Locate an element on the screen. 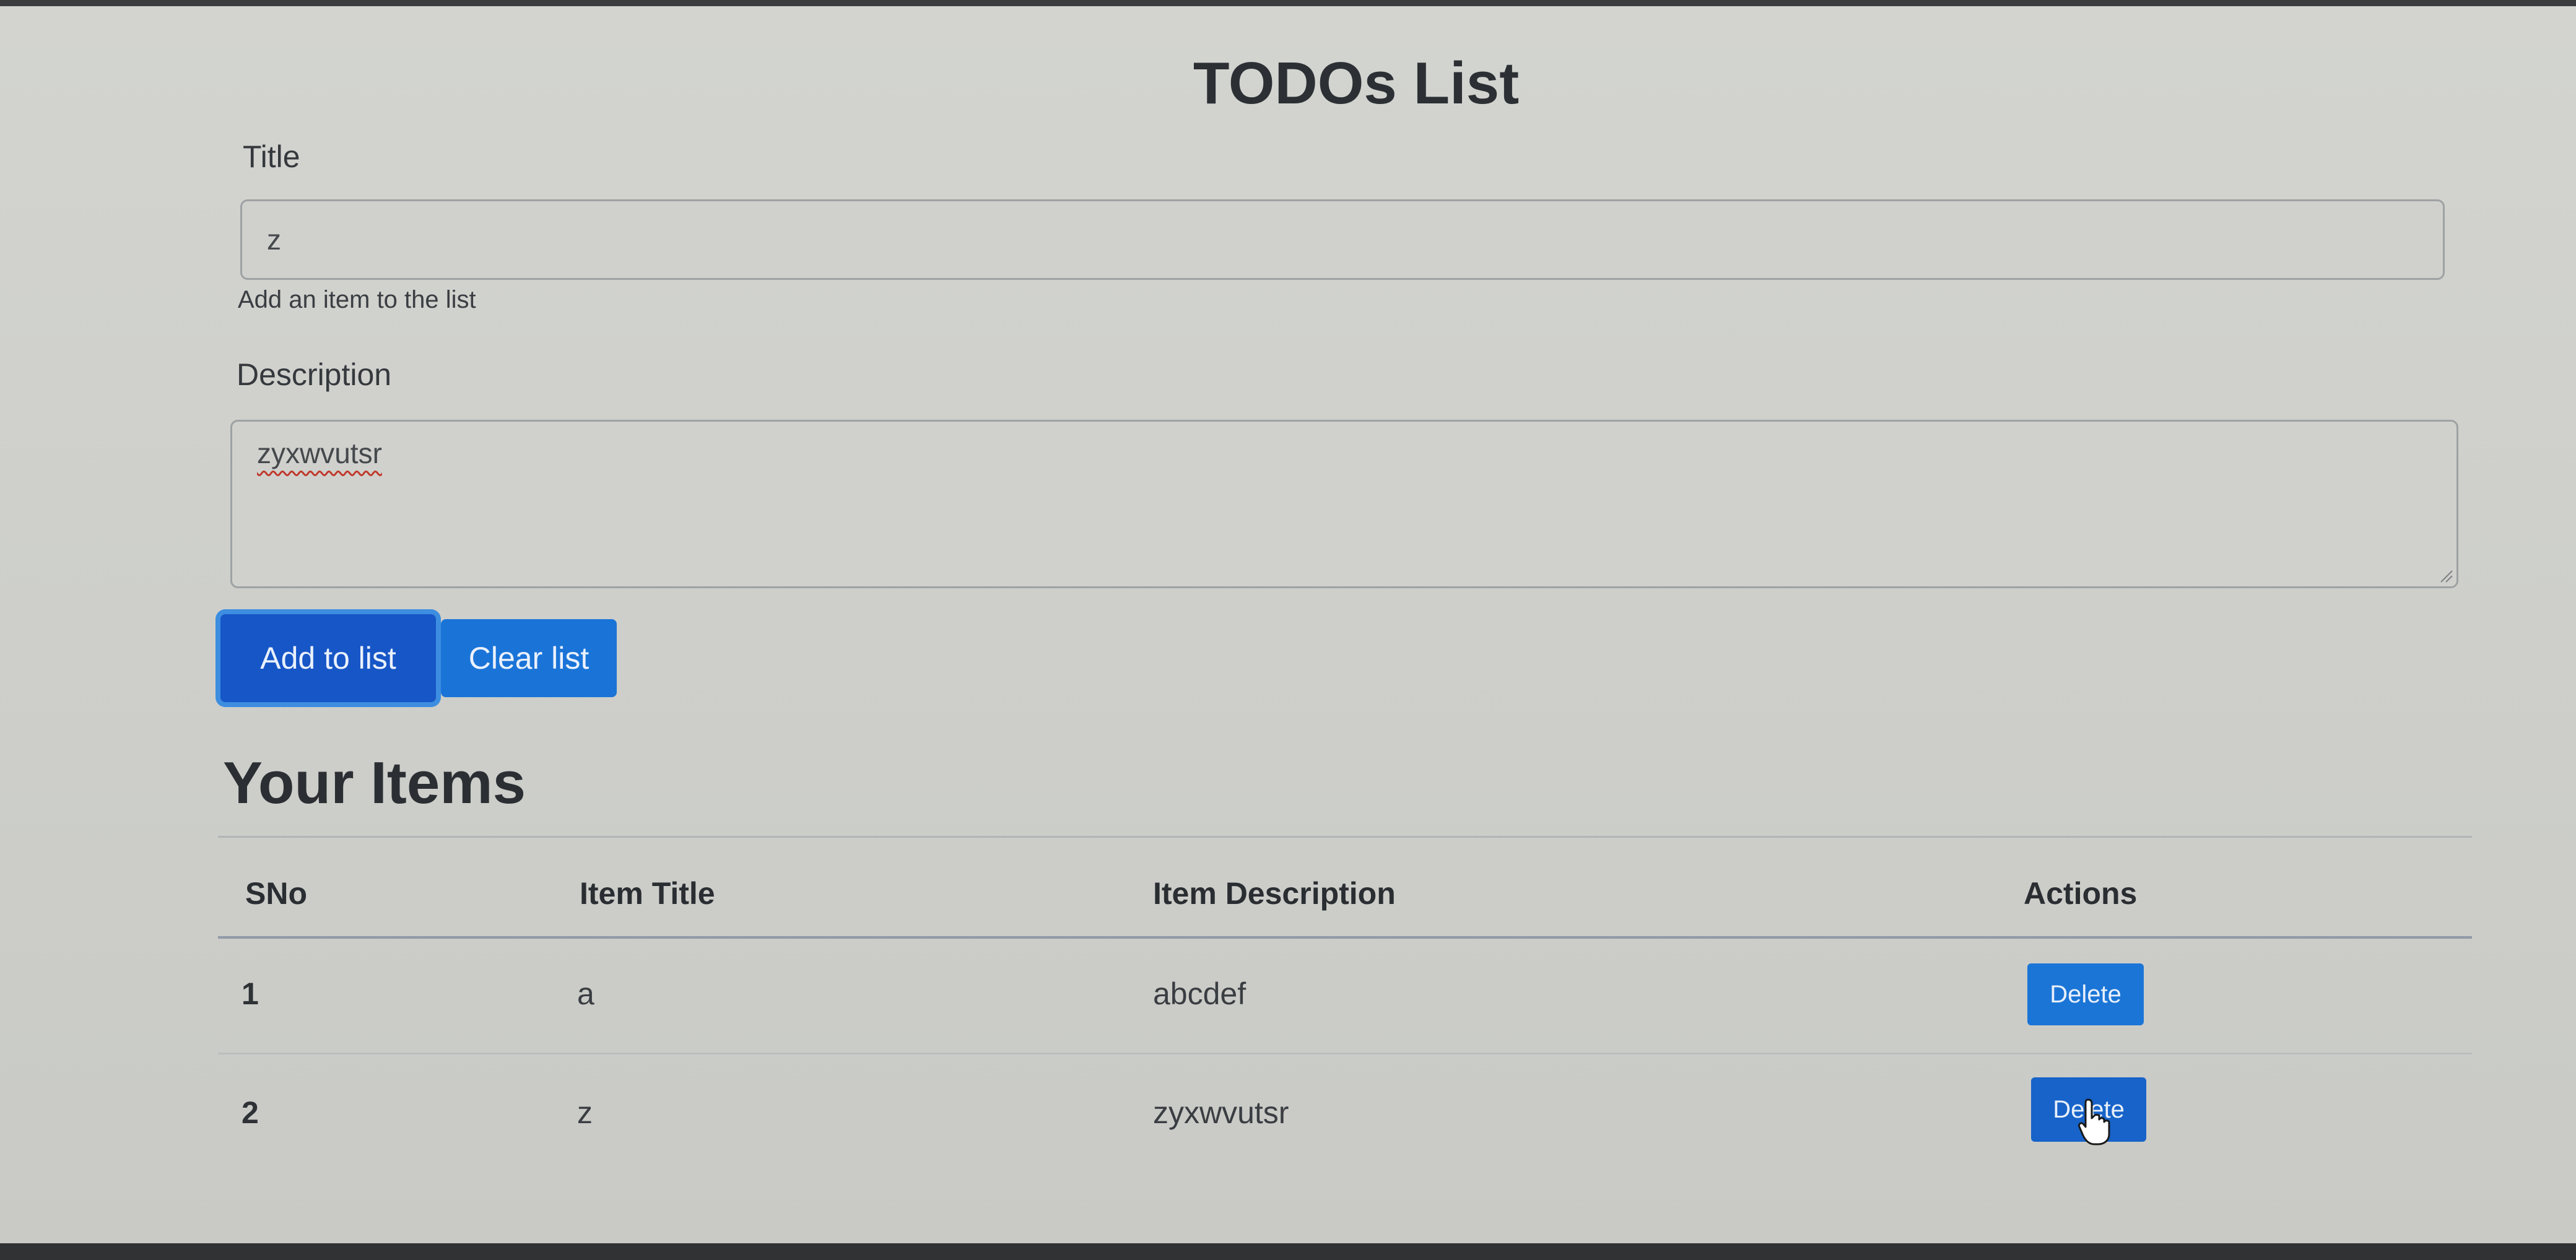 The image size is (2576, 1260). page-title: TODOs List is located at coordinates (1356, 83).